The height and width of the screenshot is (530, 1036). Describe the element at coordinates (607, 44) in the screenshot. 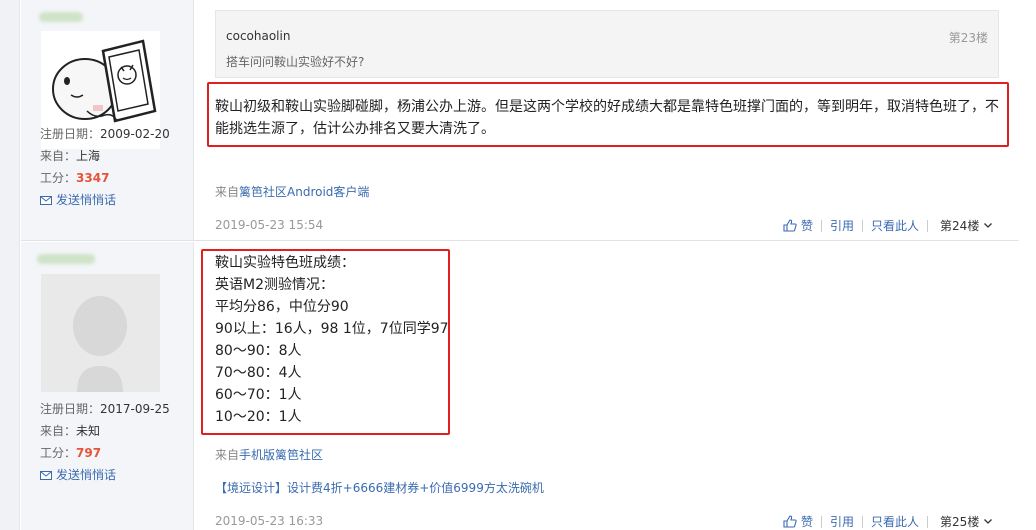

I see `quote-block: cocohaolin 第23楼 搭车问问鞍山实验好不好?` at that location.